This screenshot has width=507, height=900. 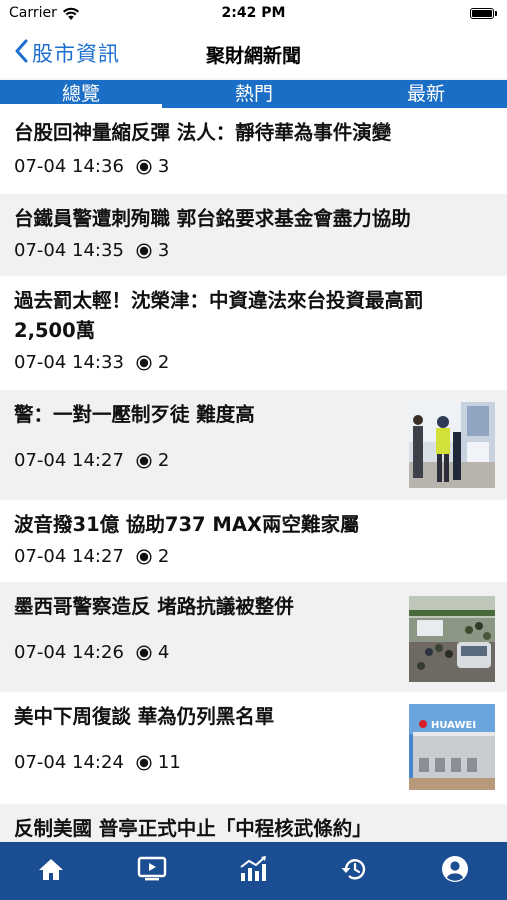 I want to click on news-item: 台鐵員警遭刺殉職 郭台銘要求基金會盡力協助 07-04 14:35 3, so click(x=253, y=235).